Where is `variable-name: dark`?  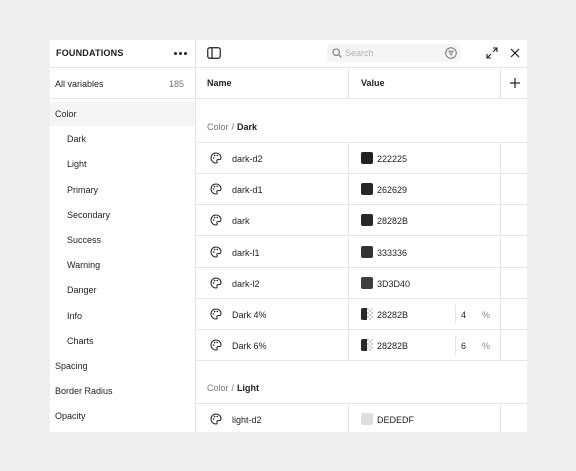
variable-name: dark is located at coordinates (241, 221).